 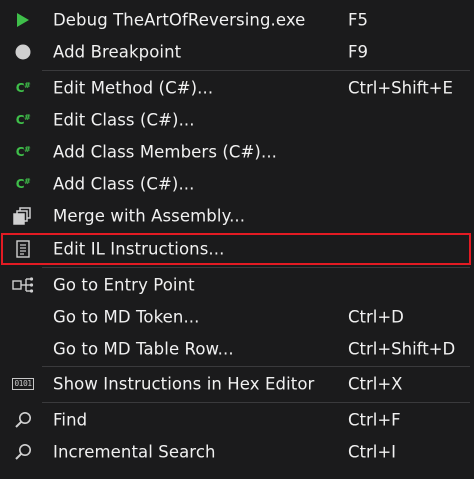 I want to click on menu-item-edit-method: C # Edit Method (C#)... Ctrl+Shift+E, so click(x=237, y=88).